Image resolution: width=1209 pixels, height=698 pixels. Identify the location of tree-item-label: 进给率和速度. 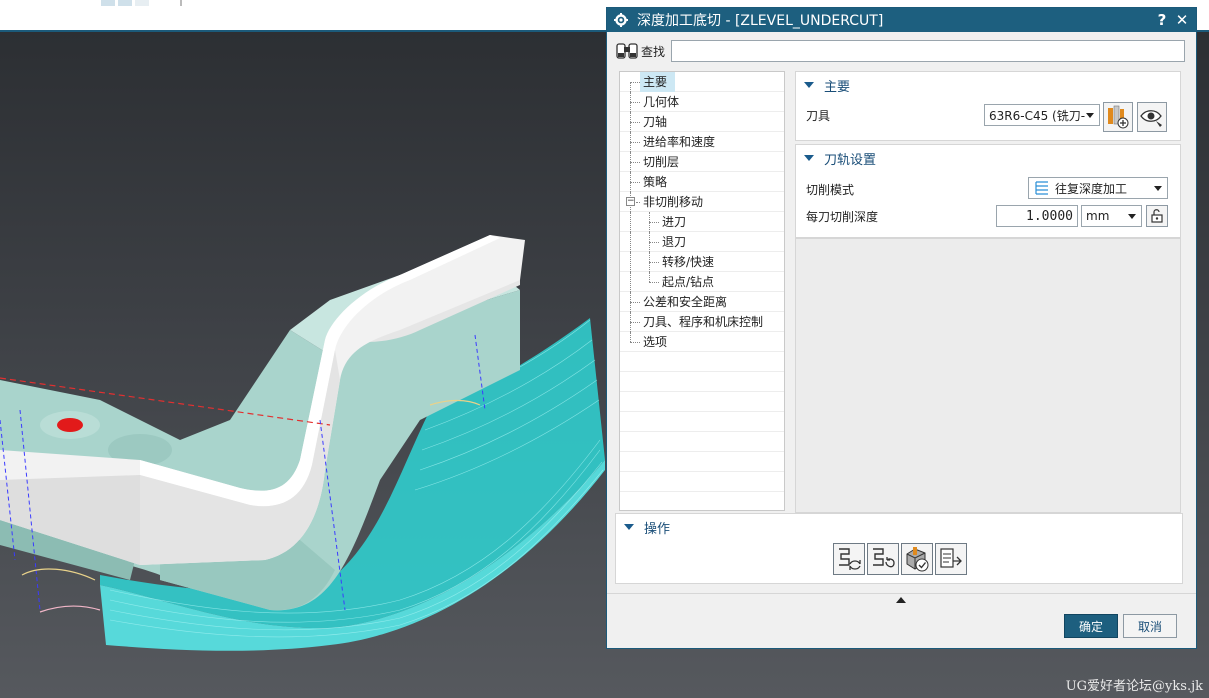
(679, 142).